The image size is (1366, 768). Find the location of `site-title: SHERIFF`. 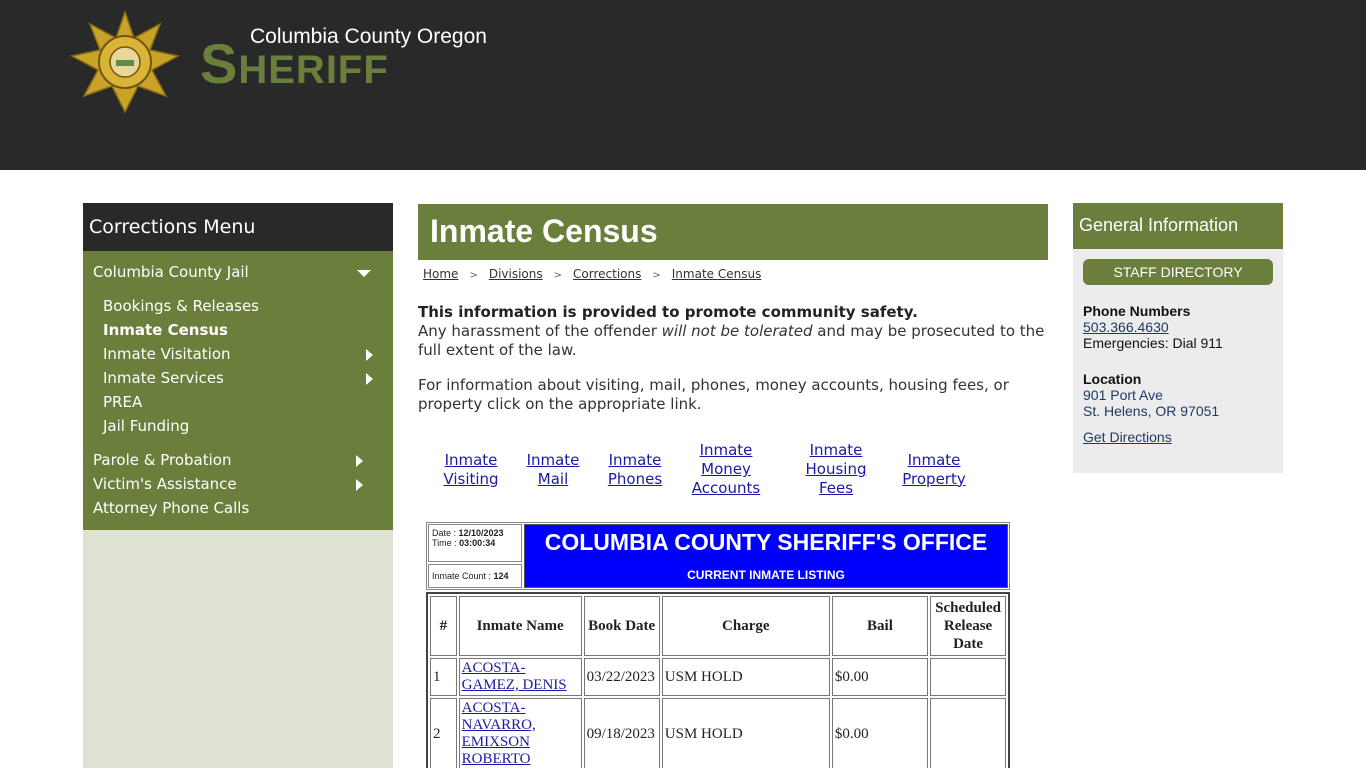

site-title: SHERIFF is located at coordinates (294, 67).